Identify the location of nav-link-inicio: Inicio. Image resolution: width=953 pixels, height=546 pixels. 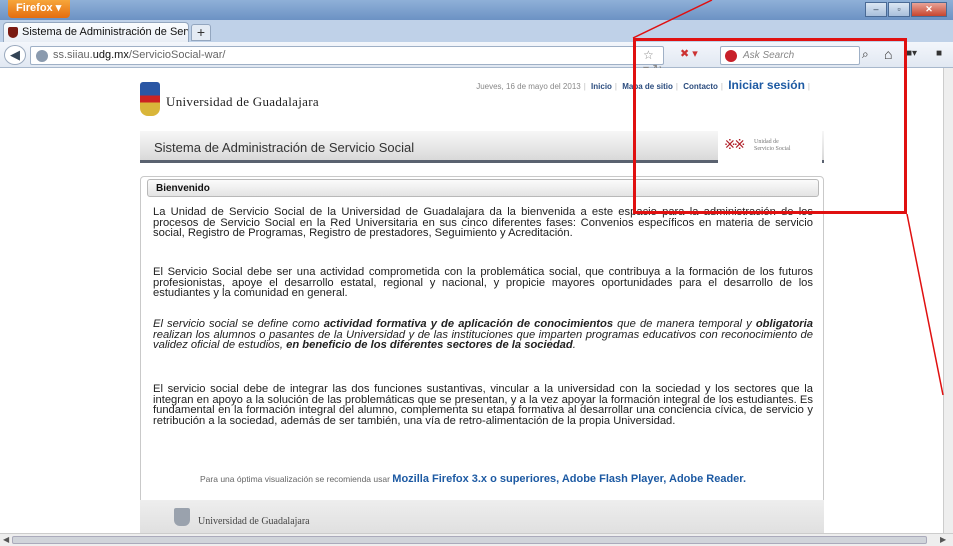
(601, 86).